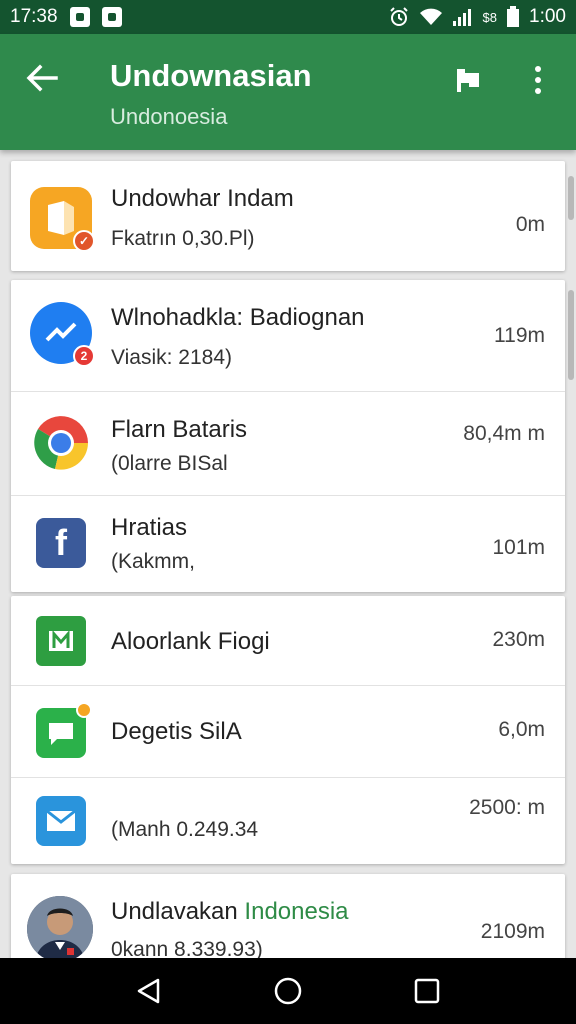  What do you see at coordinates (519, 335) in the screenshot?
I see `app-size: 119m` at bounding box center [519, 335].